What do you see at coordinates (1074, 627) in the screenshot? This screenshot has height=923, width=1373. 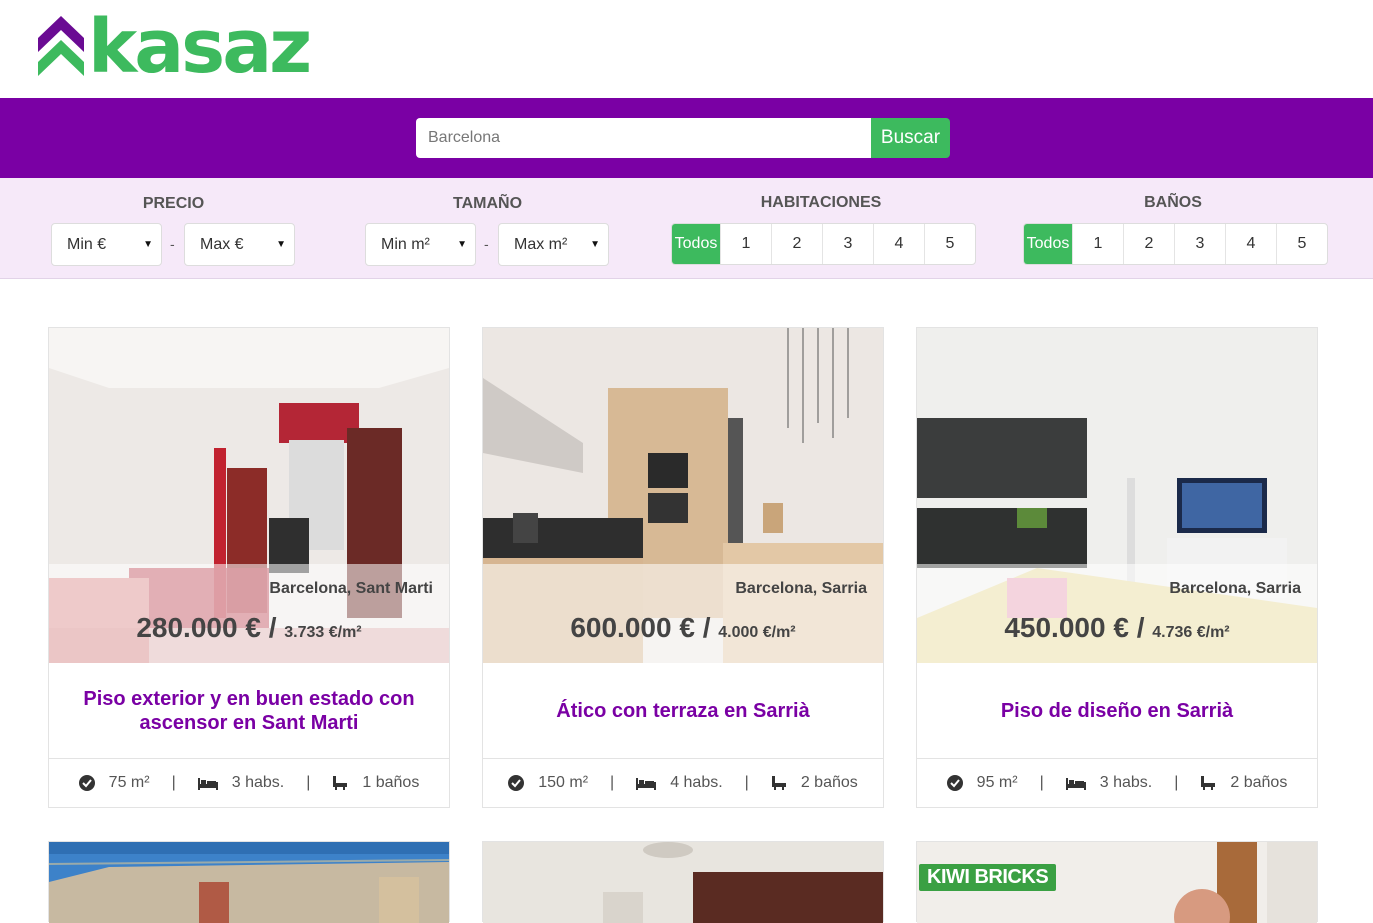 I see `price-value: 450.000 € /` at bounding box center [1074, 627].